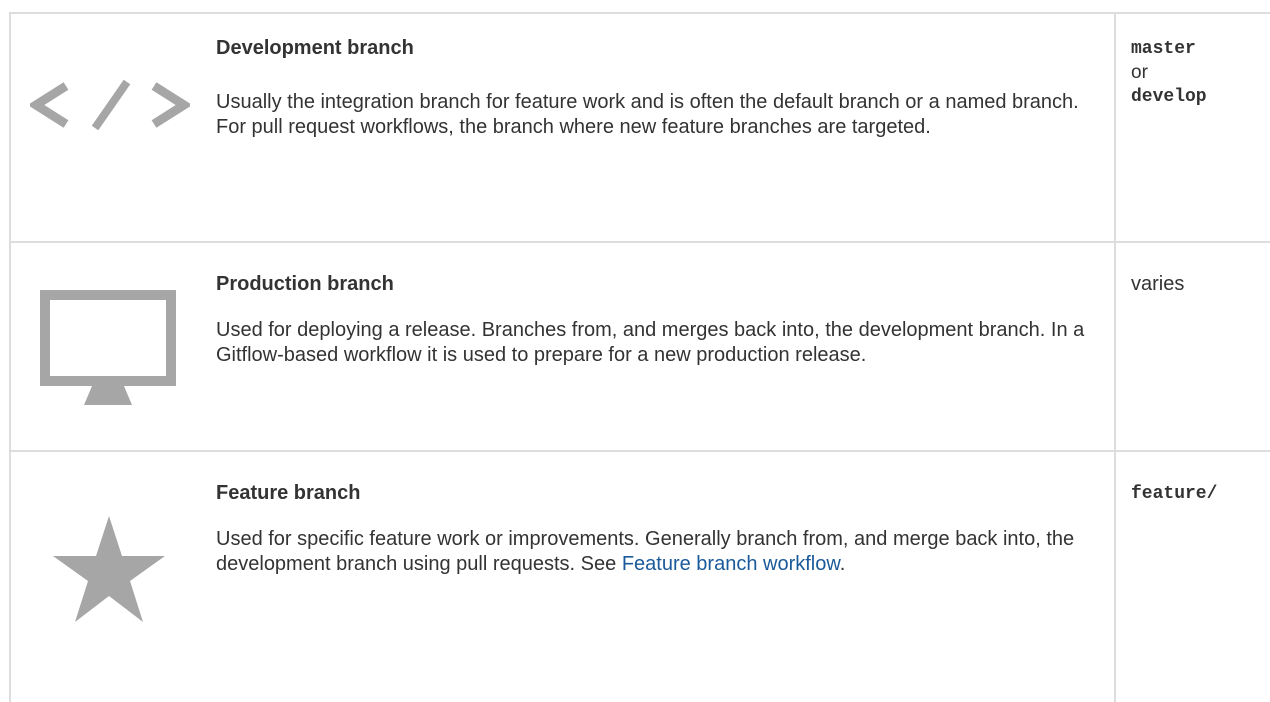 The width and height of the screenshot is (1270, 702). I want to click on feature-branch-workflow-link: Feature branch workflow, so click(731, 564).